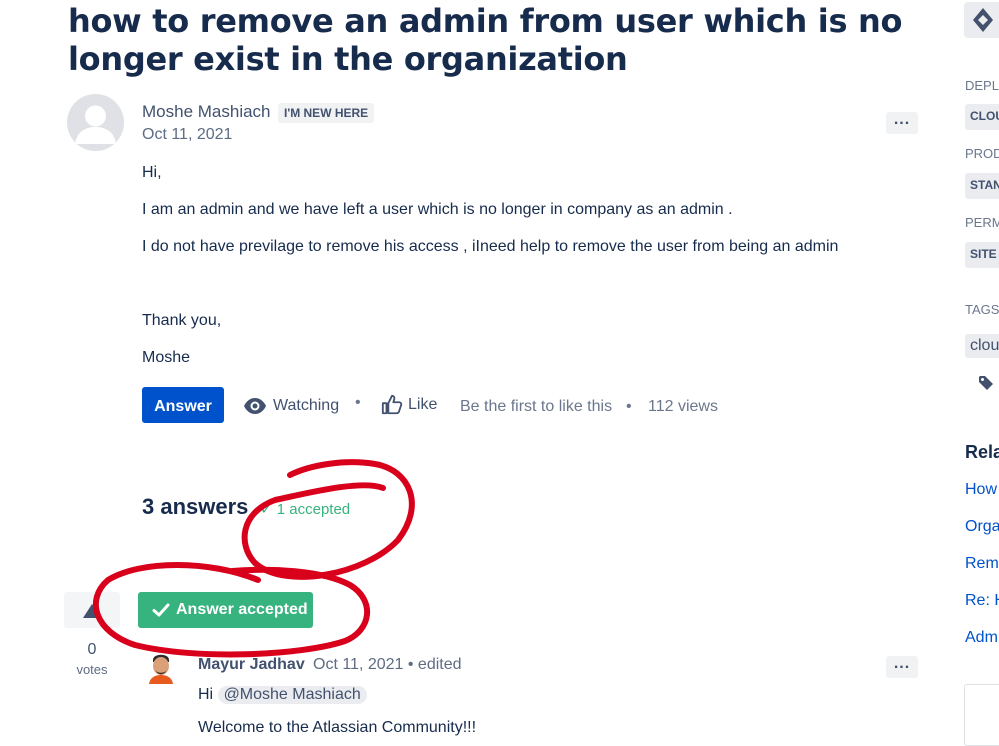 This screenshot has width=999, height=746. I want to click on answer-button: Answer, so click(183, 405).